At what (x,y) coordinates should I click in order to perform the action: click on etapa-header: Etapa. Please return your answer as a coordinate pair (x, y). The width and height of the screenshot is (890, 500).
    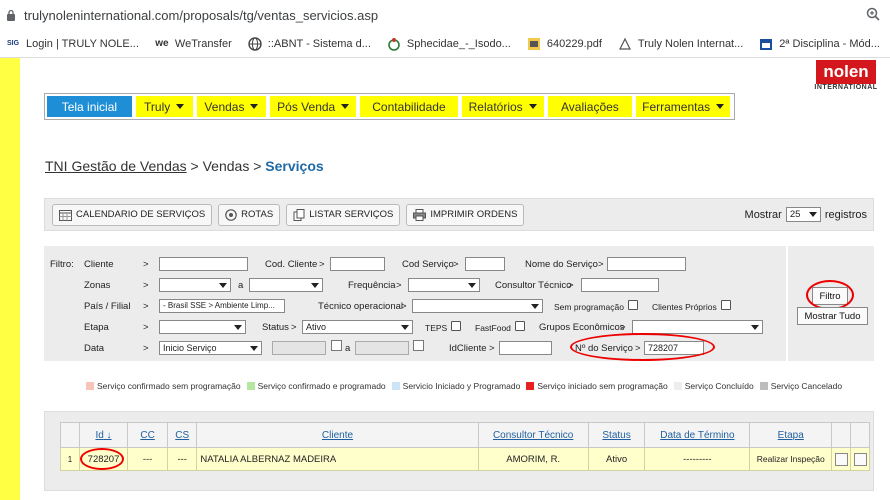
    Looking at the image, I should click on (791, 435).